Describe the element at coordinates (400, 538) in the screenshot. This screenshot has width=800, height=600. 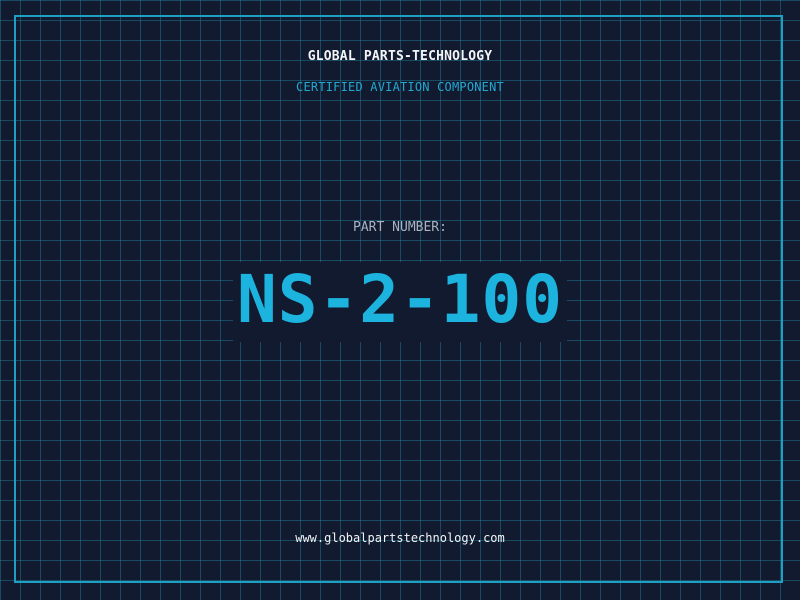
I see `website-url: www.globalpartstechnology.com` at that location.